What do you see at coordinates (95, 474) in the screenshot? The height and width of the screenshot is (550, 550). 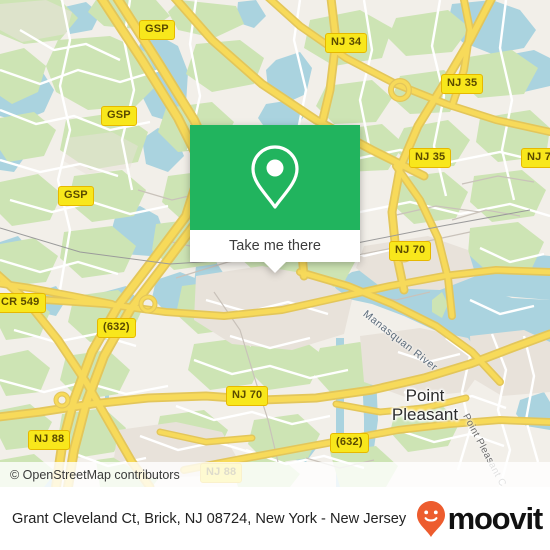 I see `osm-attribution-text: © OpenStreetMap contributors` at bounding box center [95, 474].